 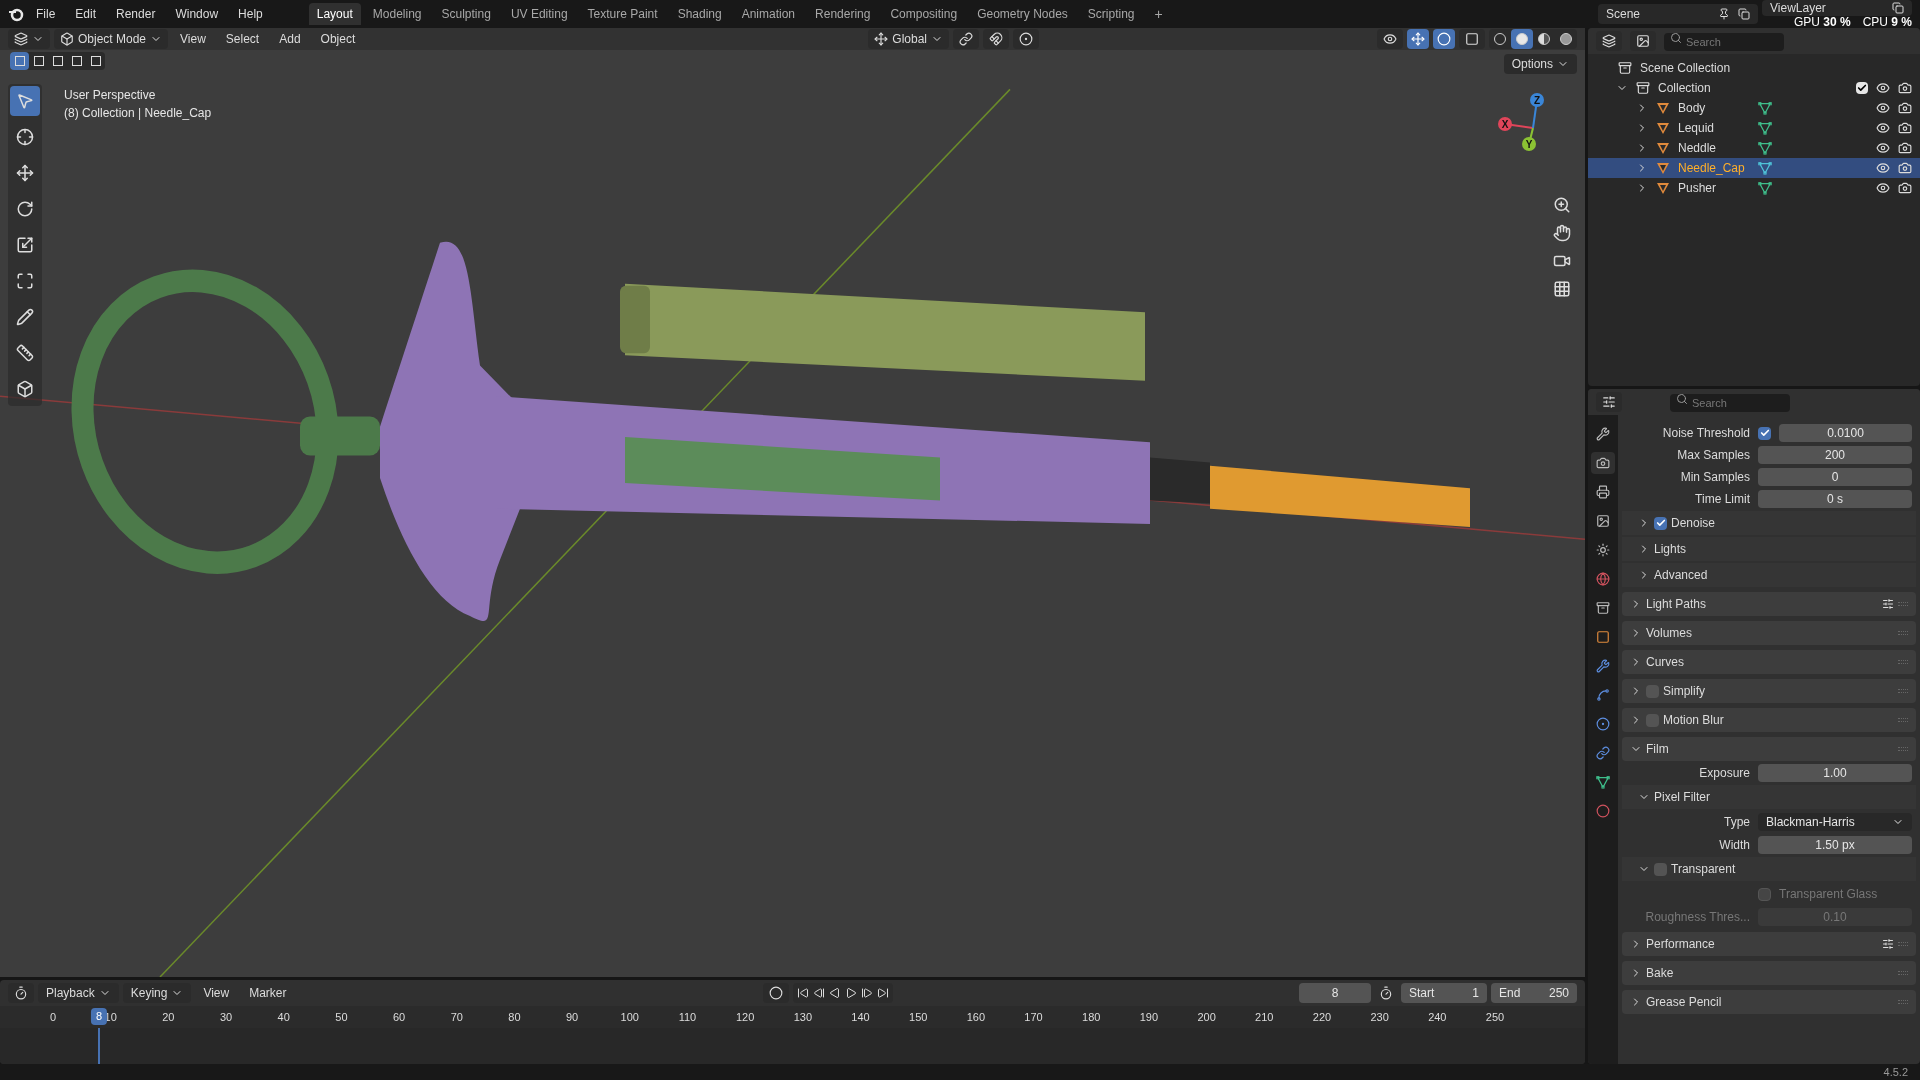 I want to click on main-menu-item: Help, so click(x=250, y=14).